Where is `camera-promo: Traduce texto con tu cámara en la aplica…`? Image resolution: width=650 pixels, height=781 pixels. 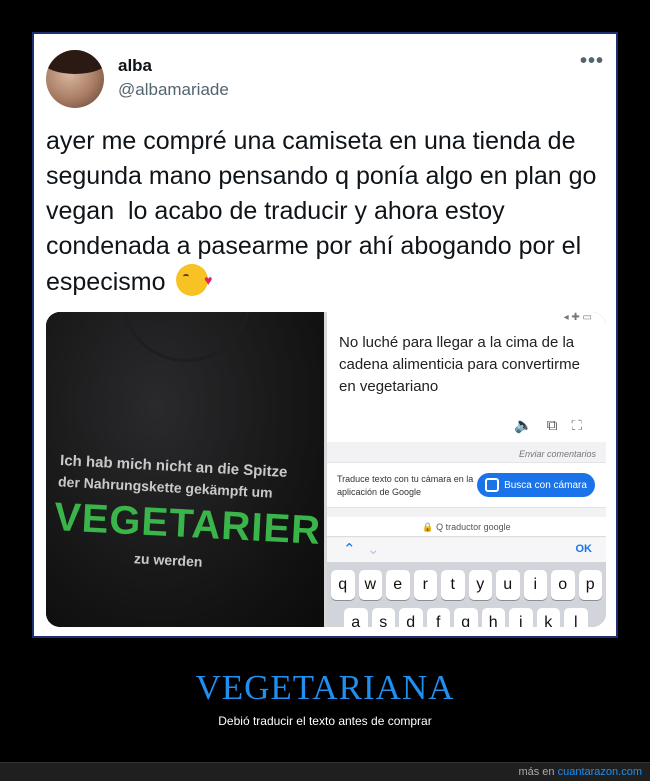 camera-promo: Traduce texto con tu cámara en la aplica… is located at coordinates (466, 485).